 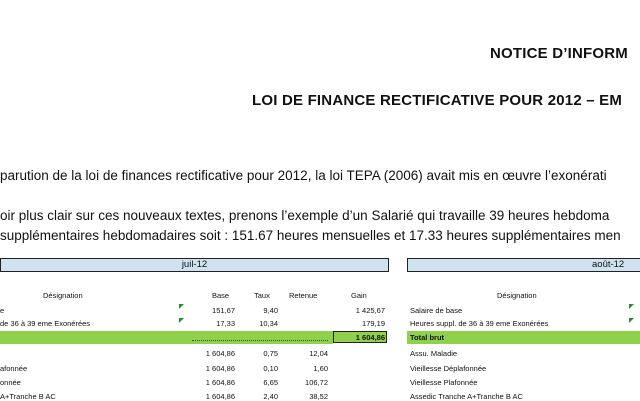 What do you see at coordinates (318, 353) in the screenshot?
I see `table-row-retenue: 12,04` at bounding box center [318, 353].